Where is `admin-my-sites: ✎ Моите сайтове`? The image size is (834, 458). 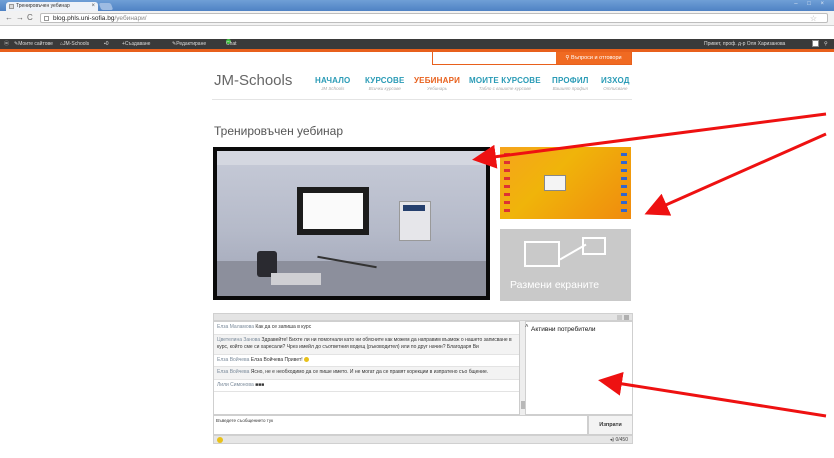
admin-my-sites: ✎ Моите сайтове is located at coordinates (33, 44).